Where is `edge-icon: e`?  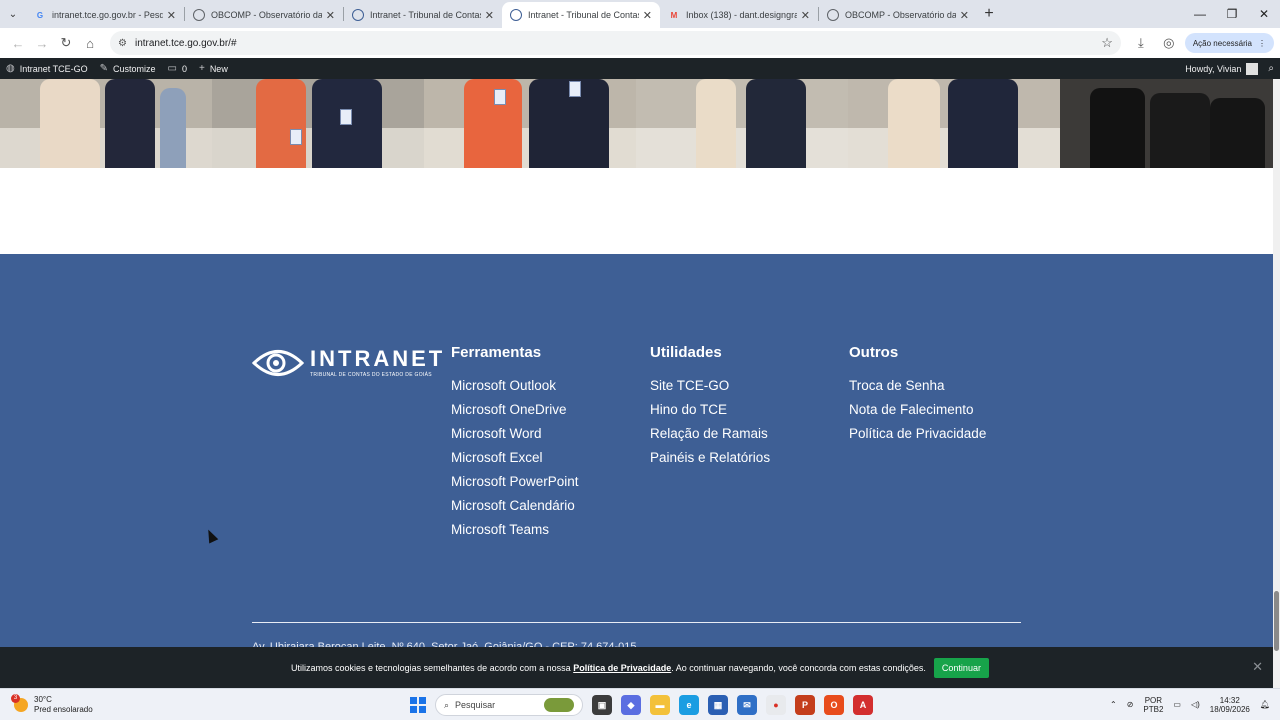
edge-icon: e is located at coordinates (689, 705).